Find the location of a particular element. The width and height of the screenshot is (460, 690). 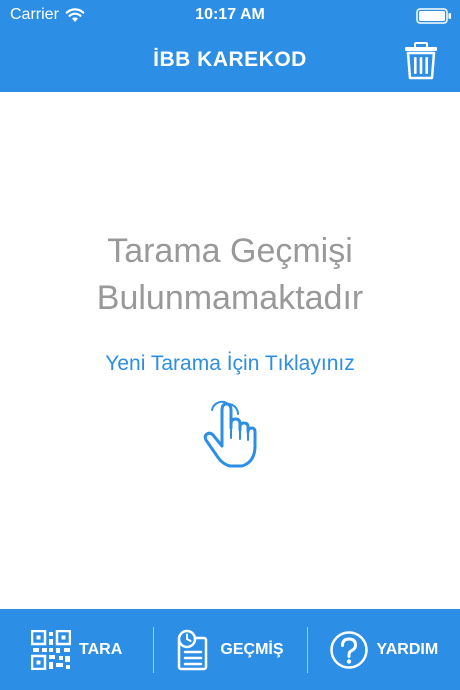

page-title: İBB KAREKOD is located at coordinates (230, 59).